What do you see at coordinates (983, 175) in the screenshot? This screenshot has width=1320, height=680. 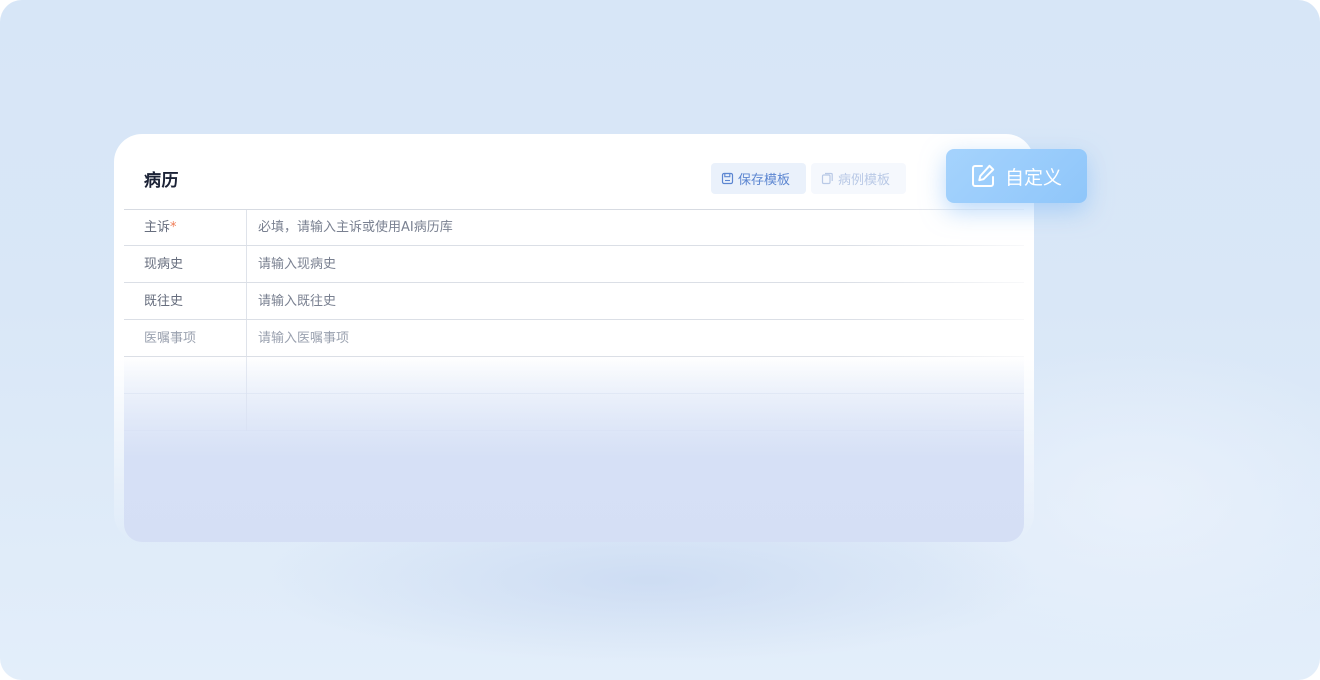 I see `edit-icon` at bounding box center [983, 175].